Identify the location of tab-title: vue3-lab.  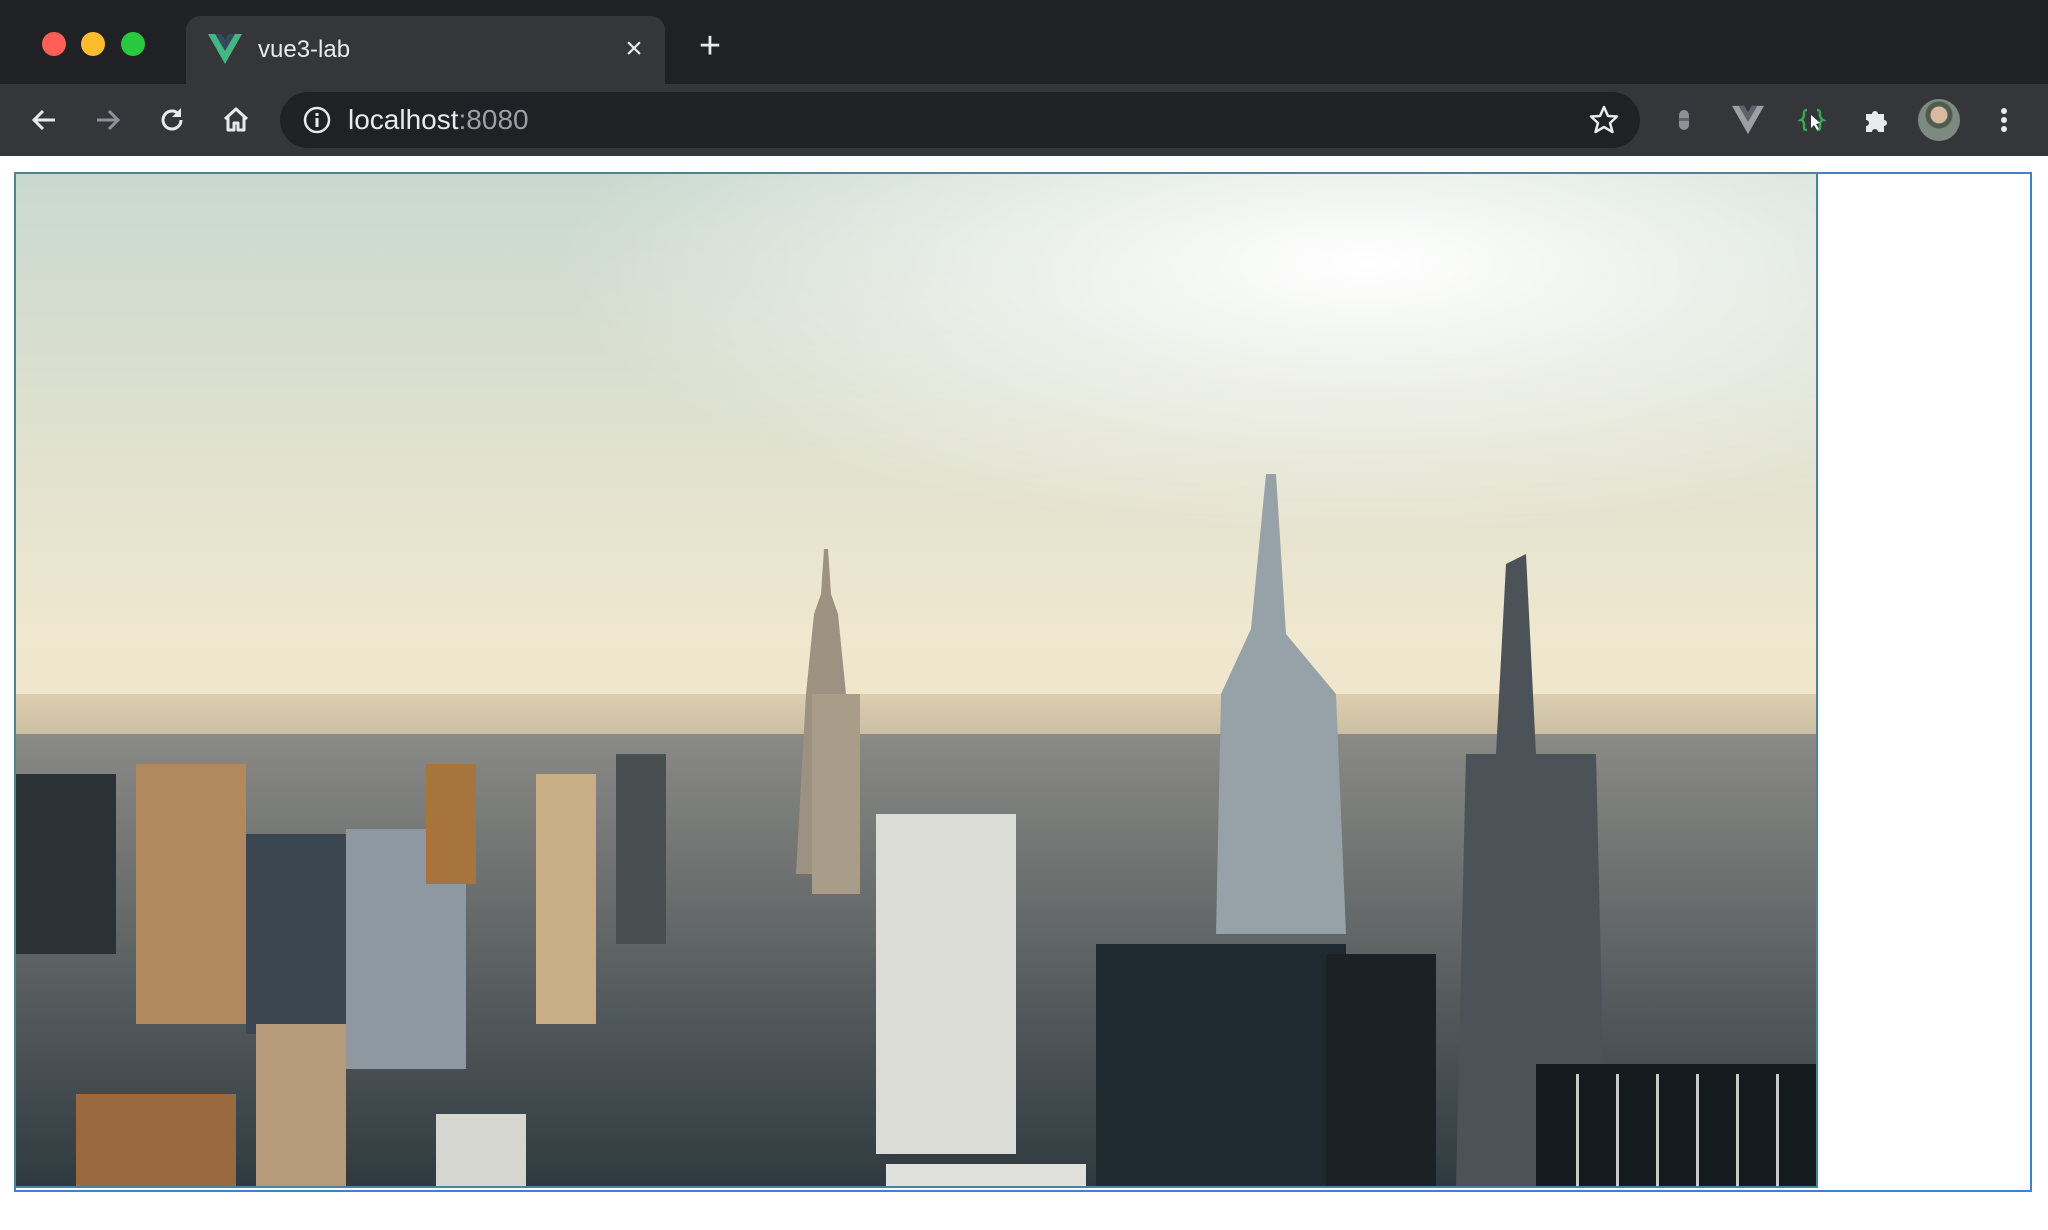
(304, 49).